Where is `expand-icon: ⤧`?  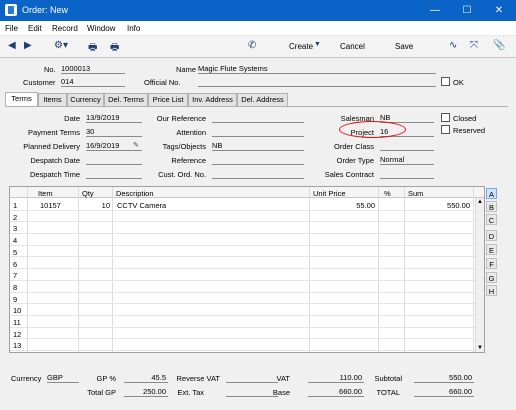 expand-icon: ⤧ is located at coordinates (474, 45).